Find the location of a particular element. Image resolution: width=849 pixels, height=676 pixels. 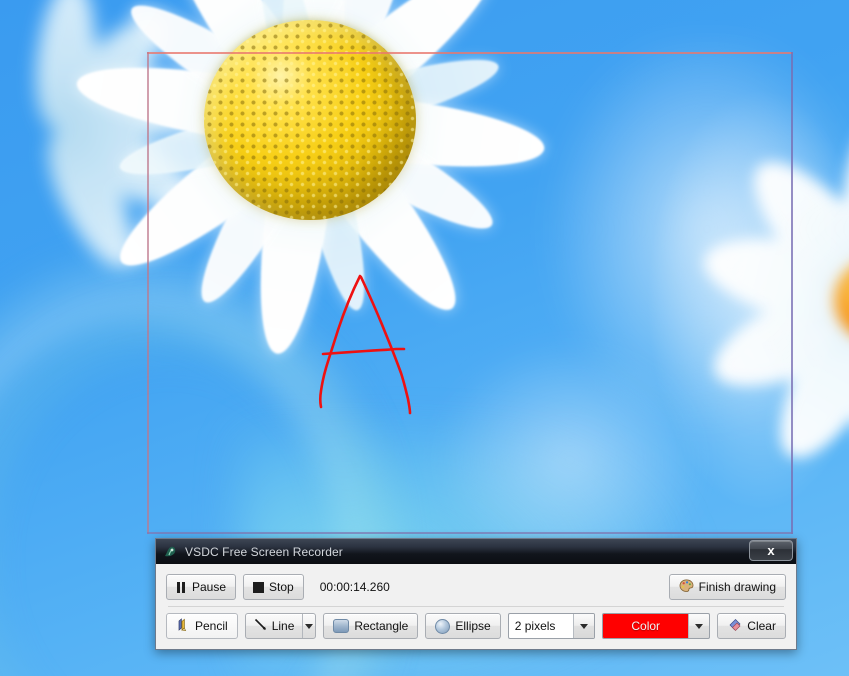

pencil-tool-button: Pencil is located at coordinates (202, 626).